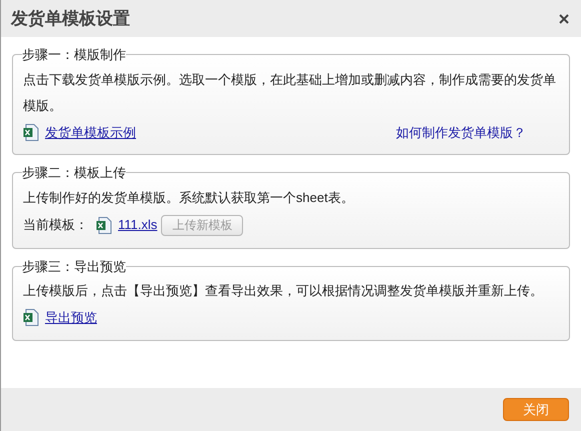 This screenshot has width=581, height=431. I want to click on help-link: 如何制作发货单模版？, so click(461, 132).